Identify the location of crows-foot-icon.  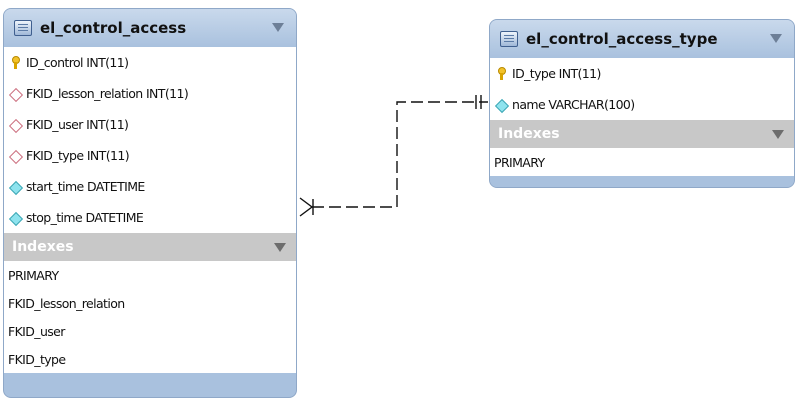
(306, 207).